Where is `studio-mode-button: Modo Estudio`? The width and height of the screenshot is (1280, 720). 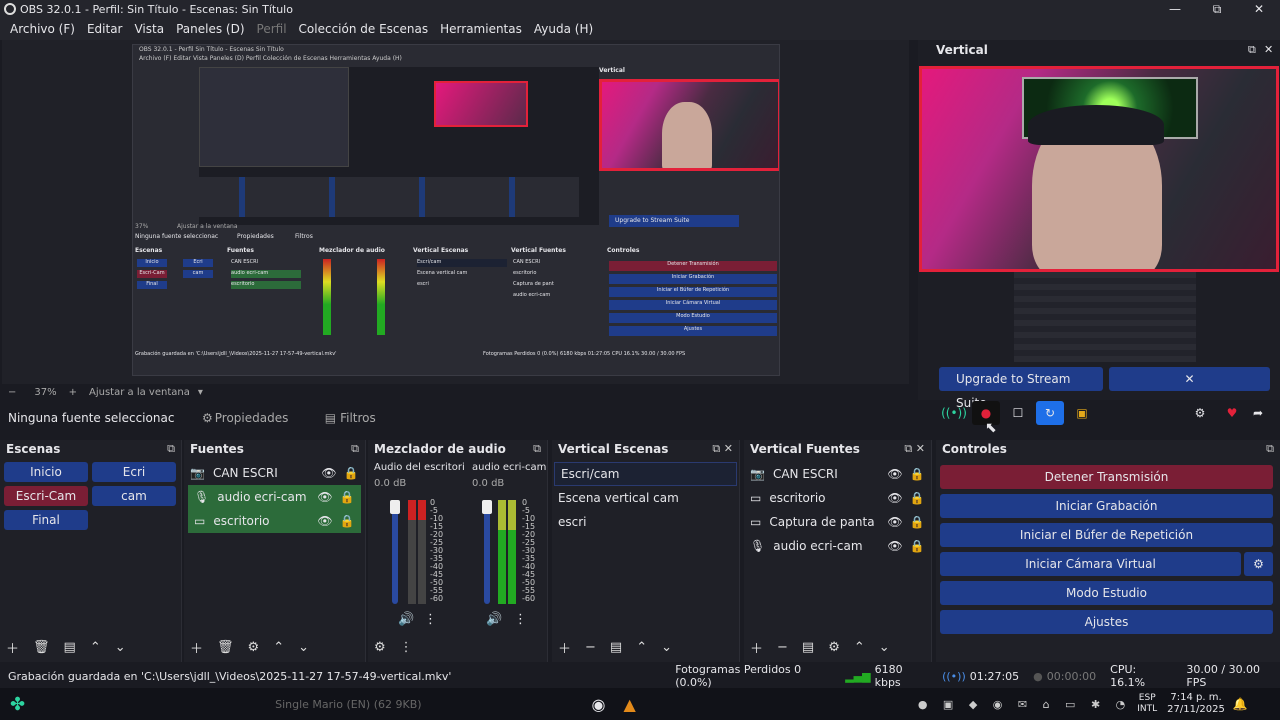 studio-mode-button: Modo Estudio is located at coordinates (1106, 593).